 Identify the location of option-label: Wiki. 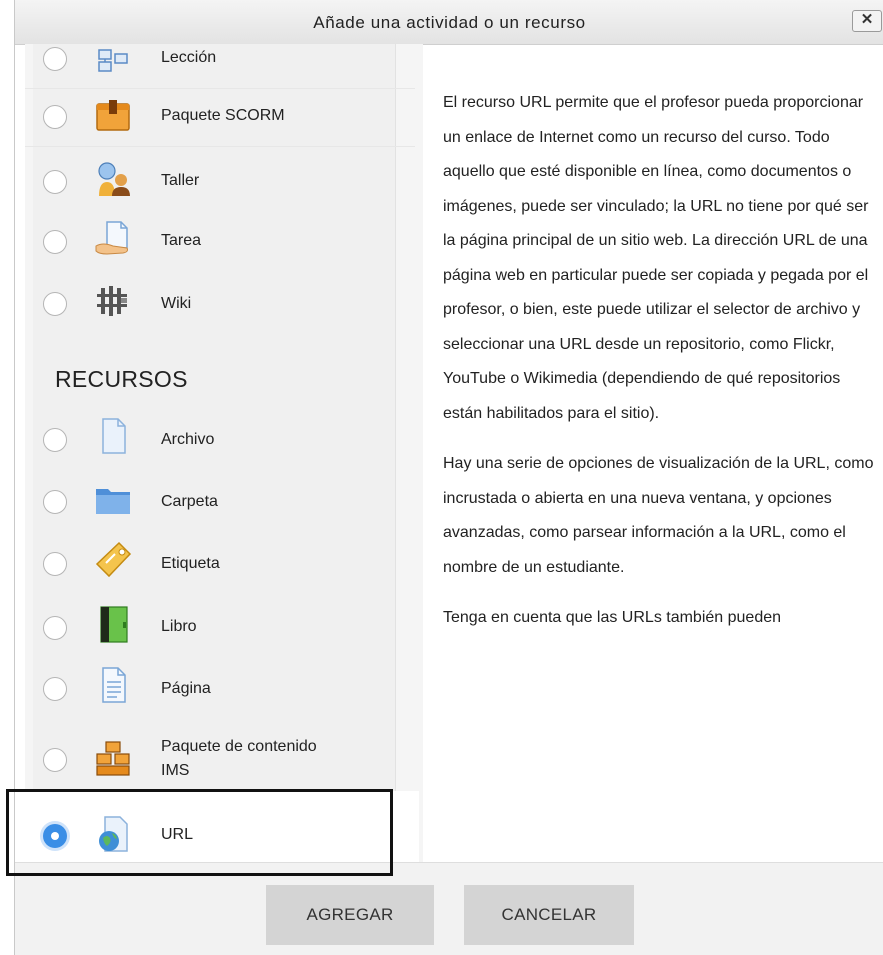
(176, 303).